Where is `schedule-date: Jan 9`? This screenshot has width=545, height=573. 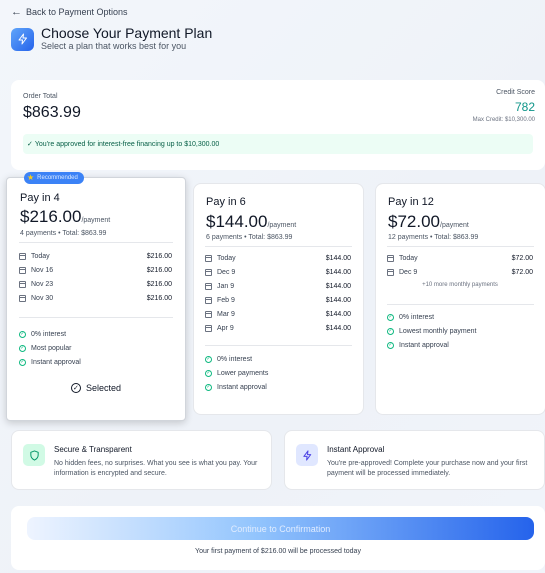
schedule-date: Jan 9 is located at coordinates (226, 286).